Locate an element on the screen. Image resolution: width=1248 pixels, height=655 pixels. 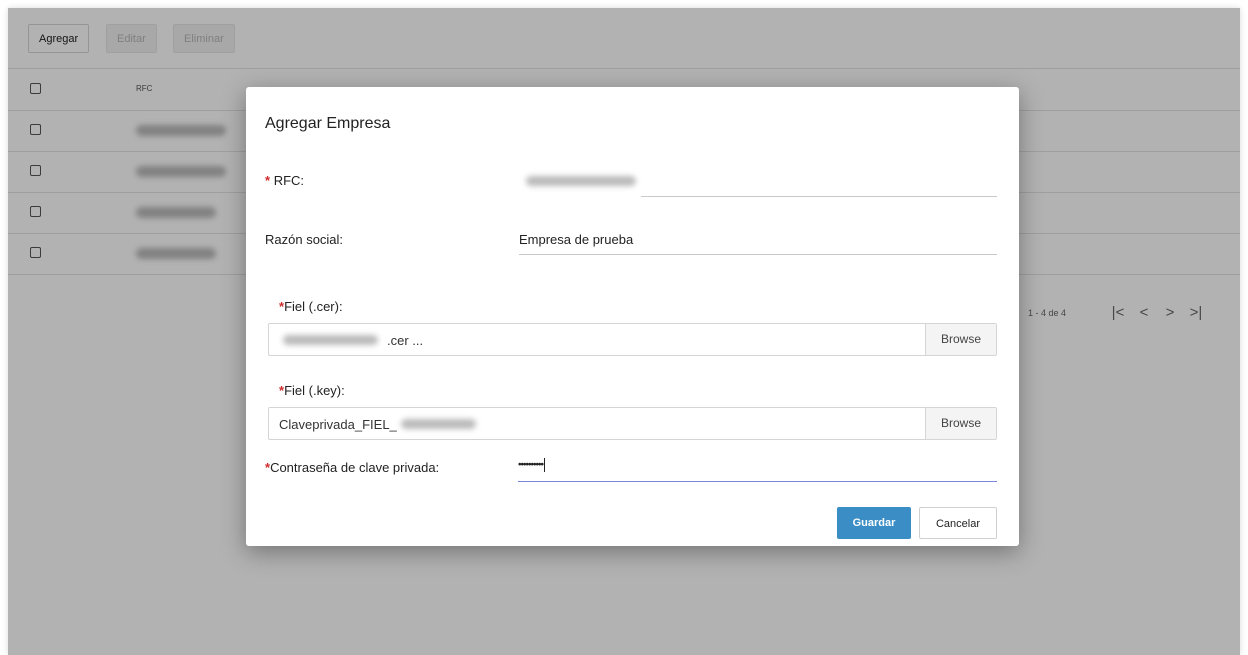
cancel-button: Cancelar is located at coordinates (958, 523).